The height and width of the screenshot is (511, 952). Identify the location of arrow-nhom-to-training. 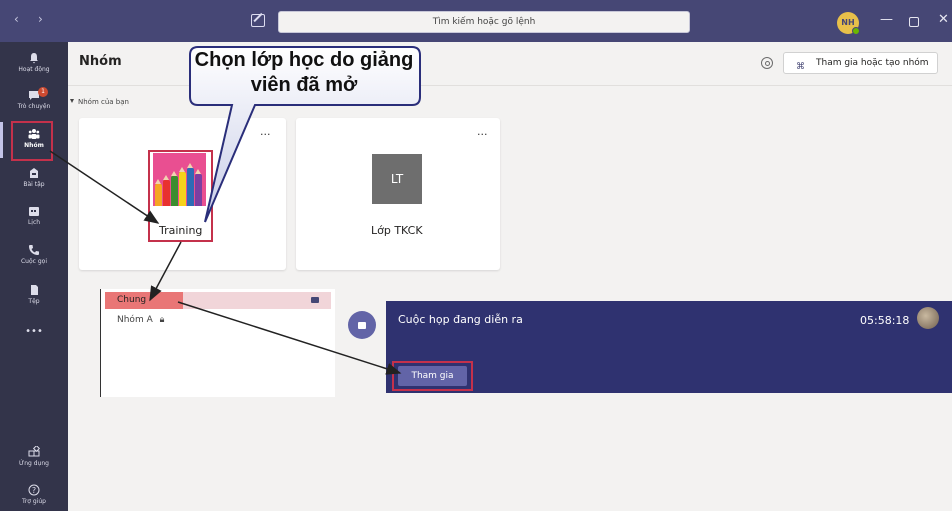
(104, 187).